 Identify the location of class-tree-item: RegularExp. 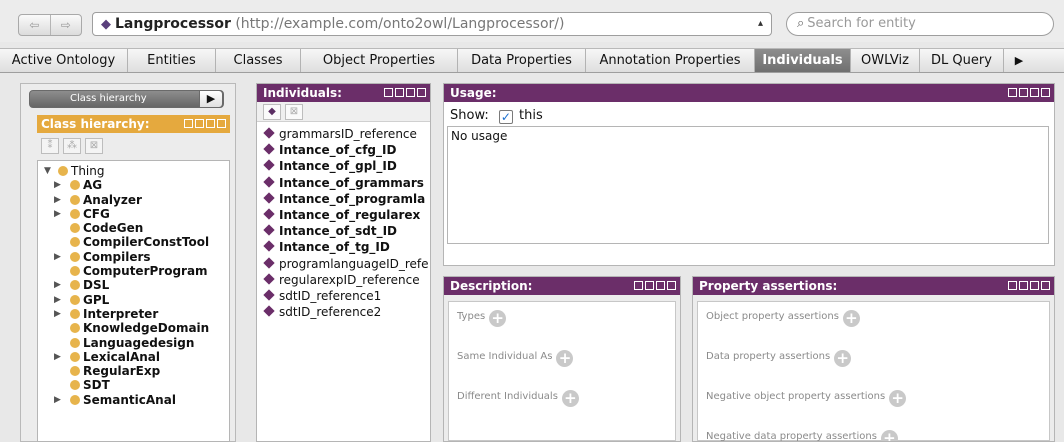
(133, 371).